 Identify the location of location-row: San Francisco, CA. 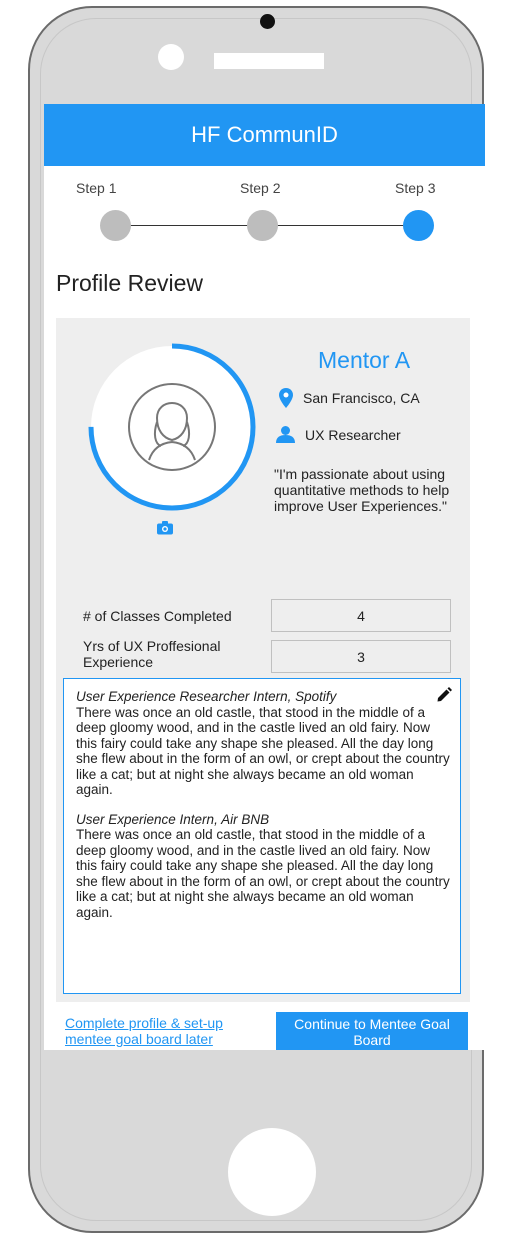
(349, 398).